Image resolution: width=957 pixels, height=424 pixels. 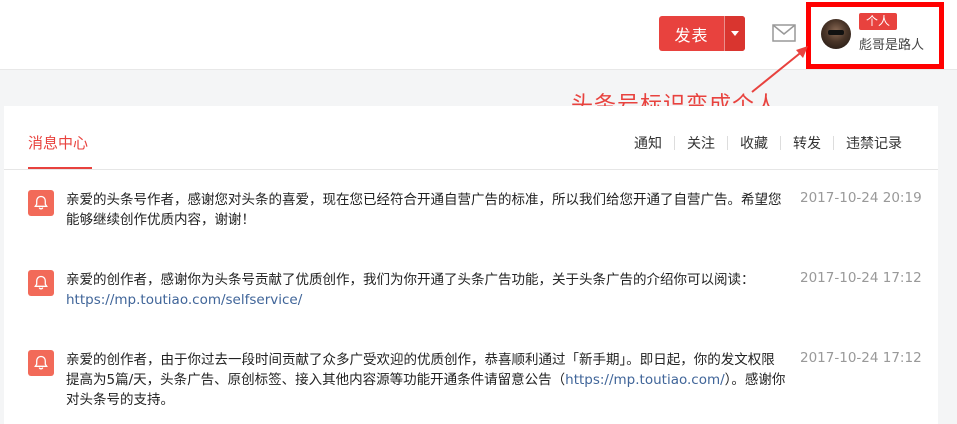 I want to click on tab-notifications: 通知, so click(x=648, y=143).